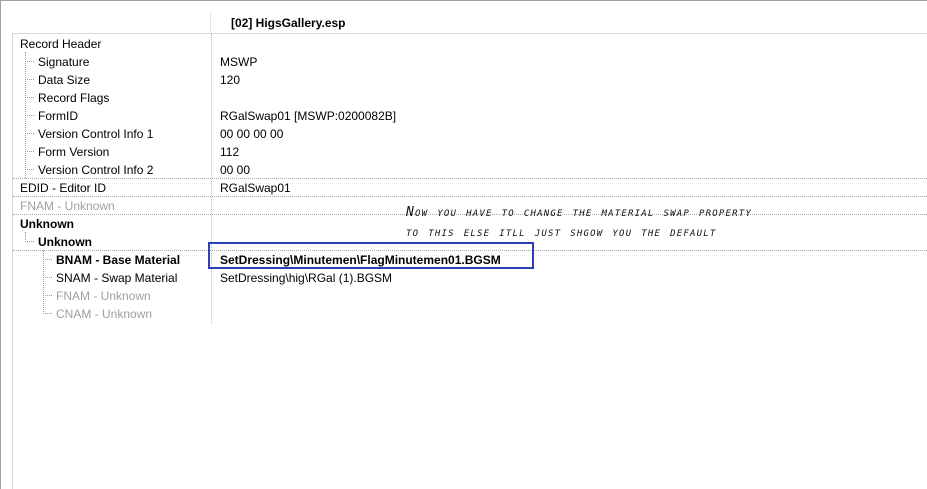 The width and height of the screenshot is (927, 489). What do you see at coordinates (74, 152) in the screenshot?
I see `row-label: Form Version` at bounding box center [74, 152].